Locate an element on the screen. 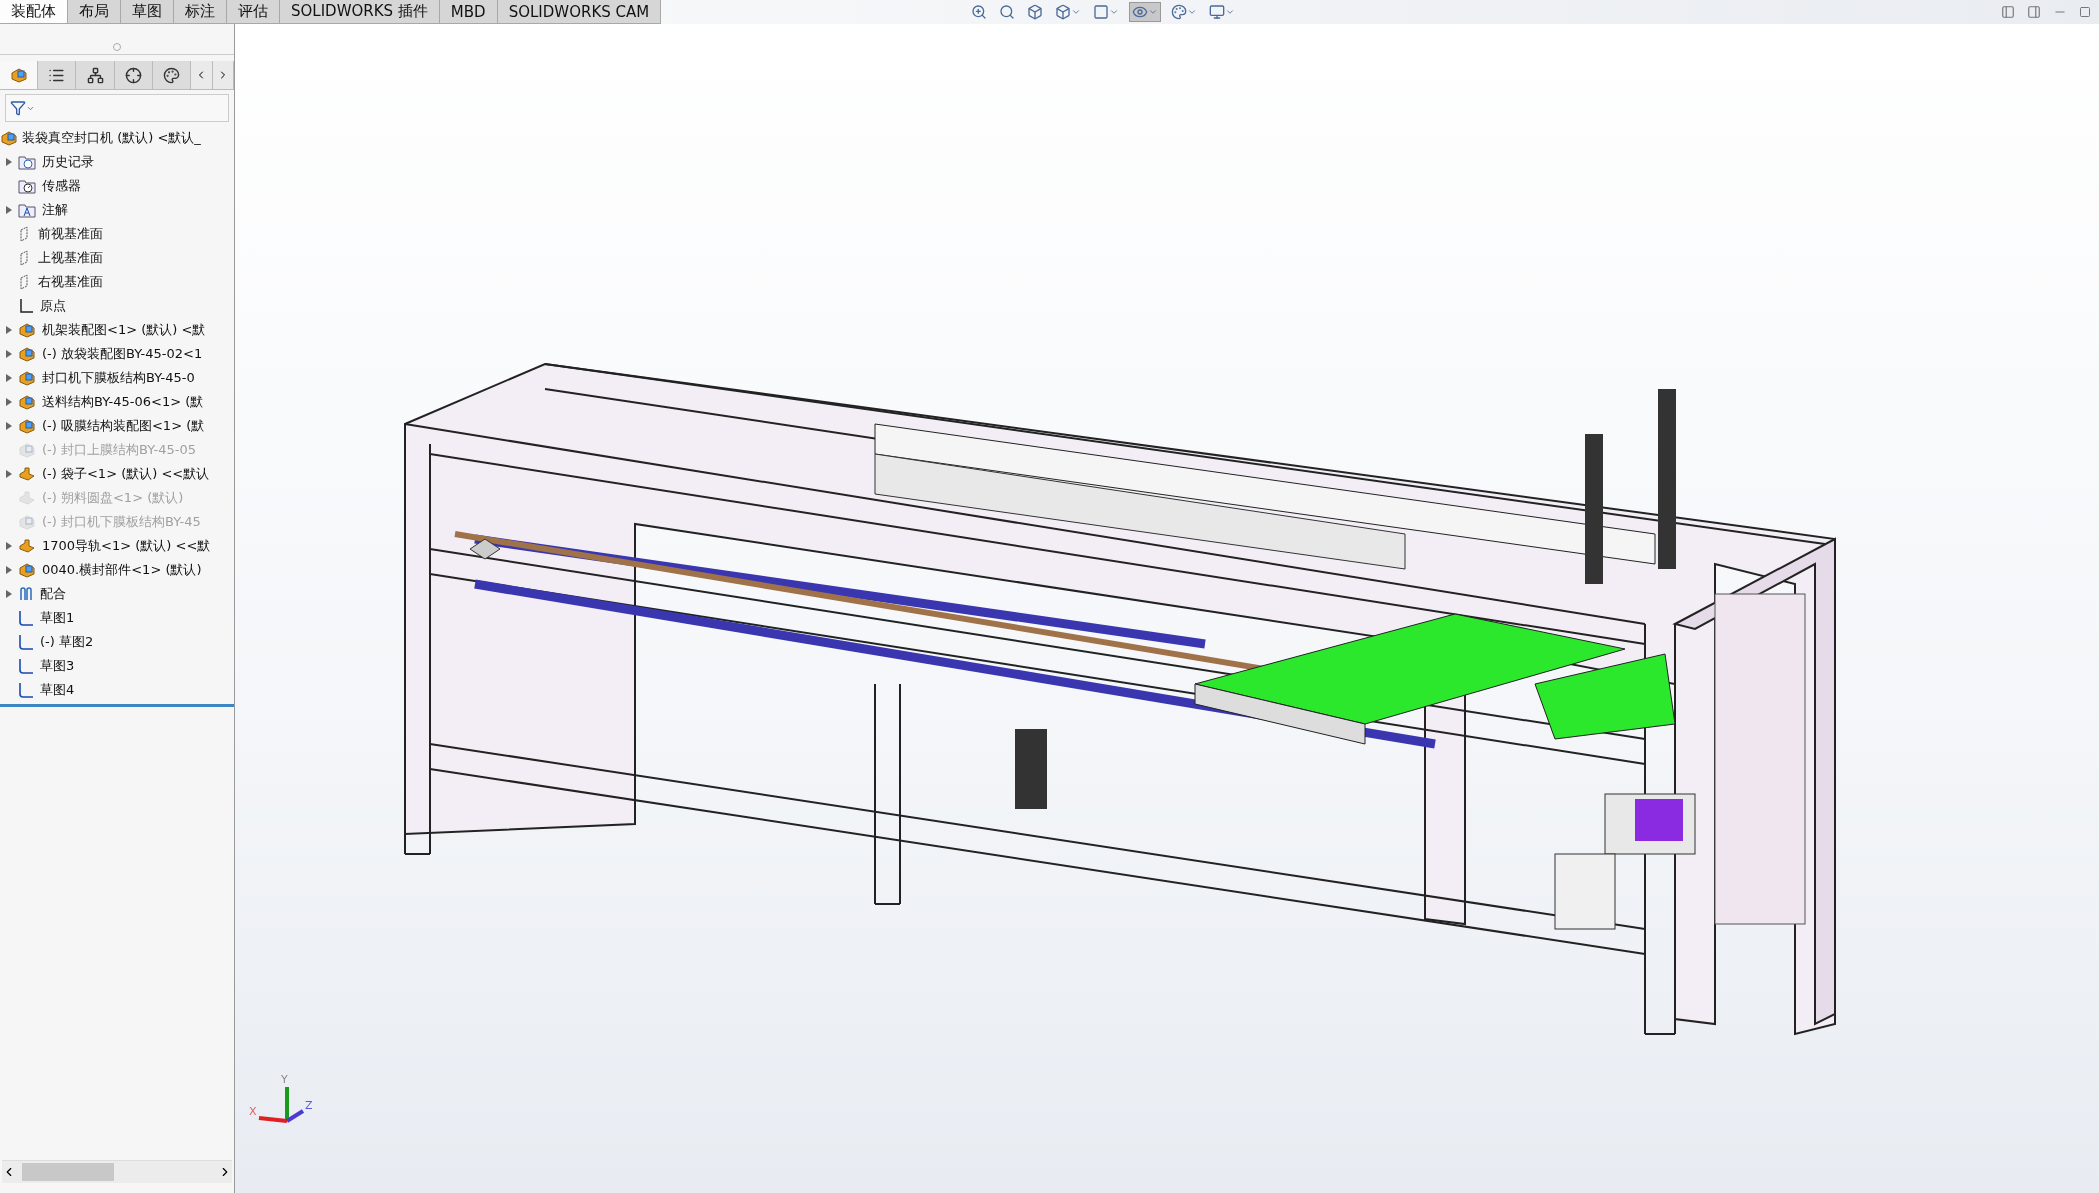 This screenshot has width=2099, height=1193. tree-item: 右视基准面 is located at coordinates (70, 282).